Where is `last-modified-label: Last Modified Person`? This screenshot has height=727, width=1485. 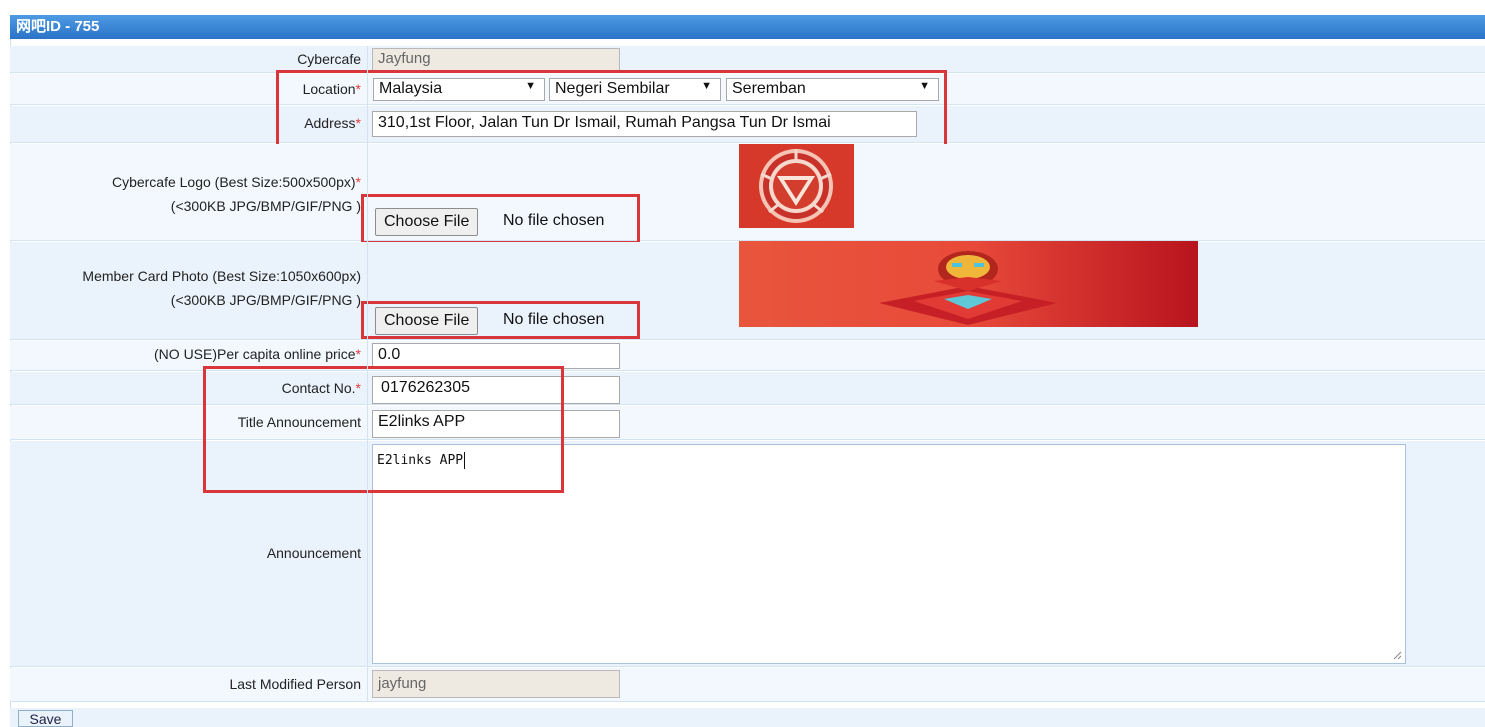
last-modified-label: Last Modified Person is located at coordinates (295, 684).